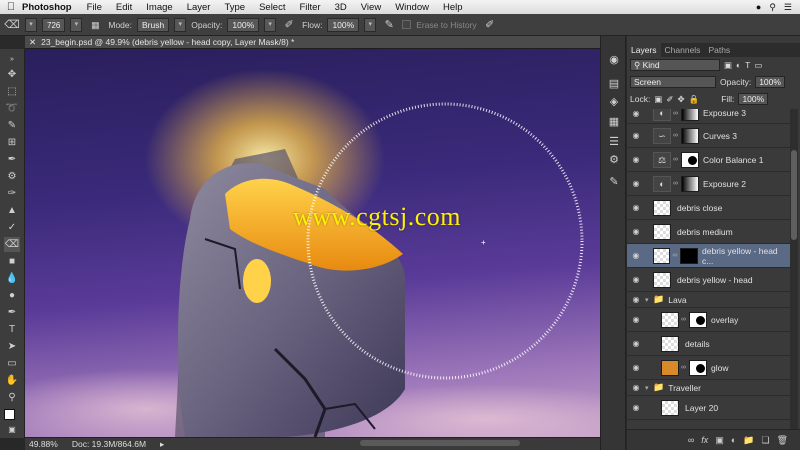  What do you see at coordinates (708, 160) in the screenshot?
I see `layer-row: ◉ ⚖ ∞ Color Balance 1` at bounding box center [708, 160].